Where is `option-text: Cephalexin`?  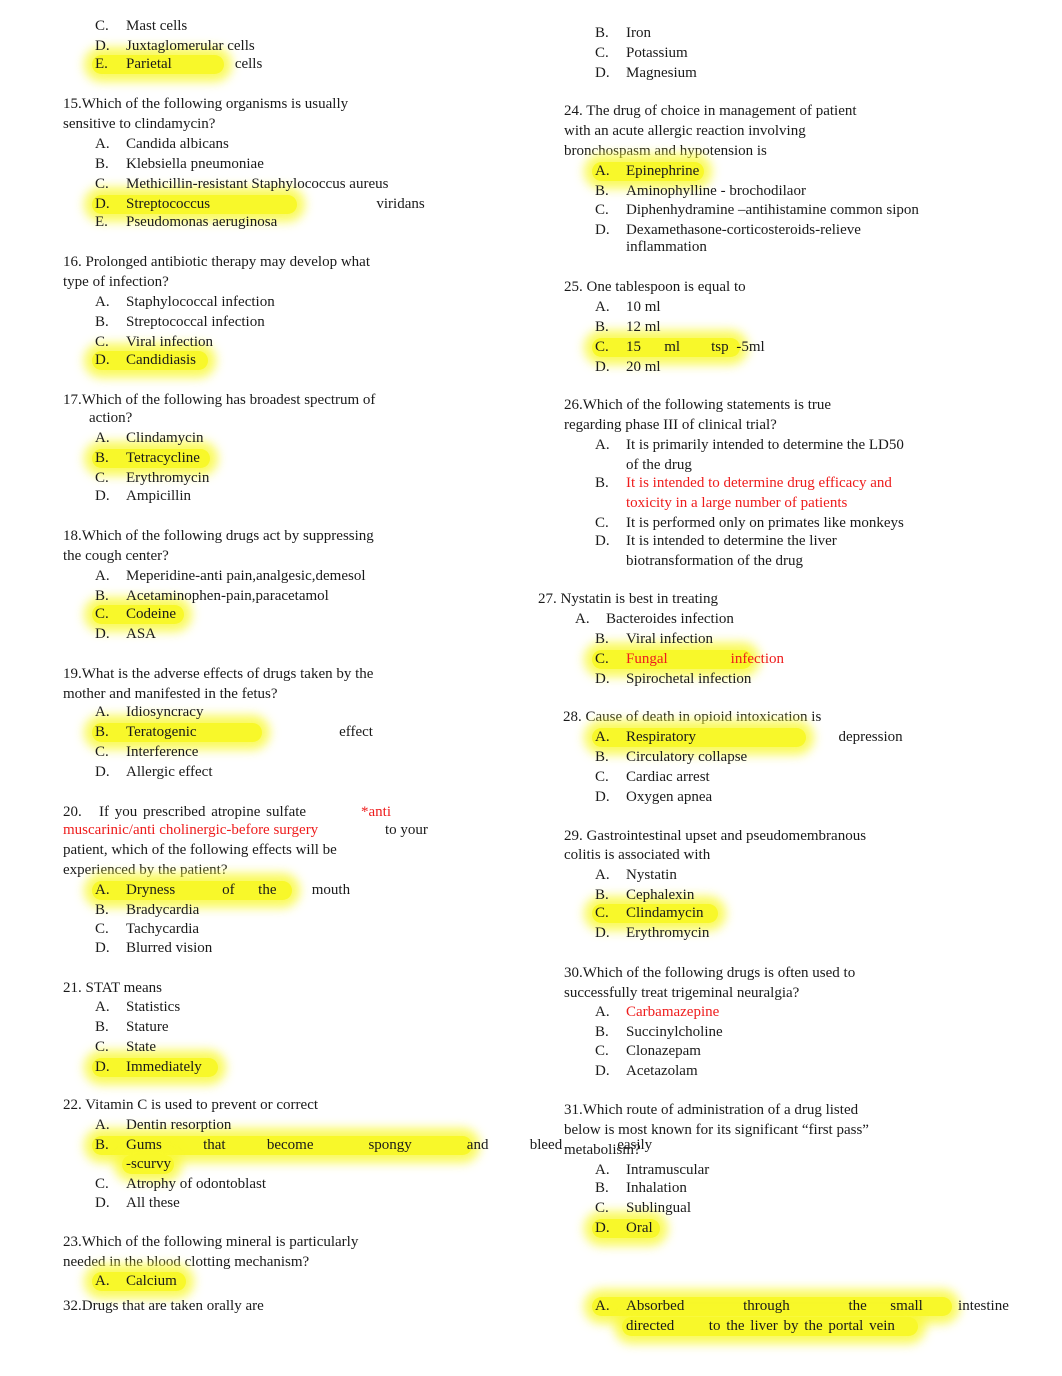
option-text: Cephalexin is located at coordinates (660, 895).